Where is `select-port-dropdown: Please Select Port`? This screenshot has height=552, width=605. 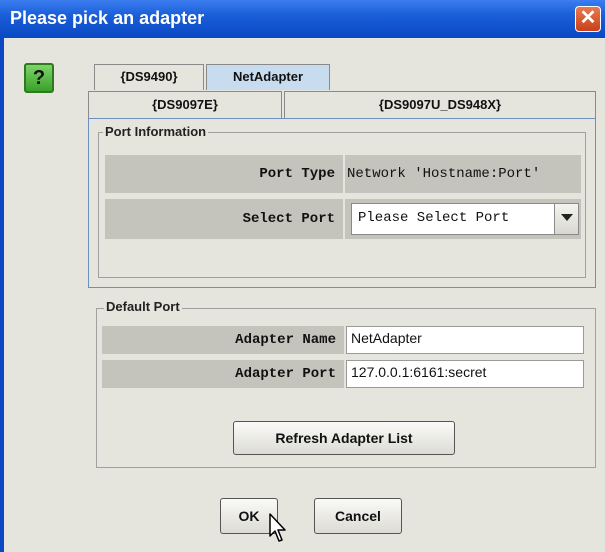 select-port-dropdown: Please Select Port is located at coordinates (465, 219).